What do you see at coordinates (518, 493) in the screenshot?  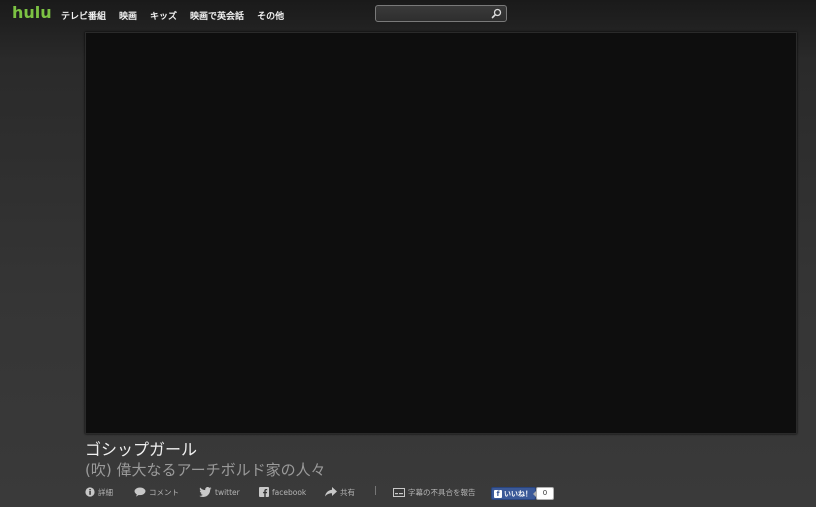 I see `like-label: いいね！` at bounding box center [518, 493].